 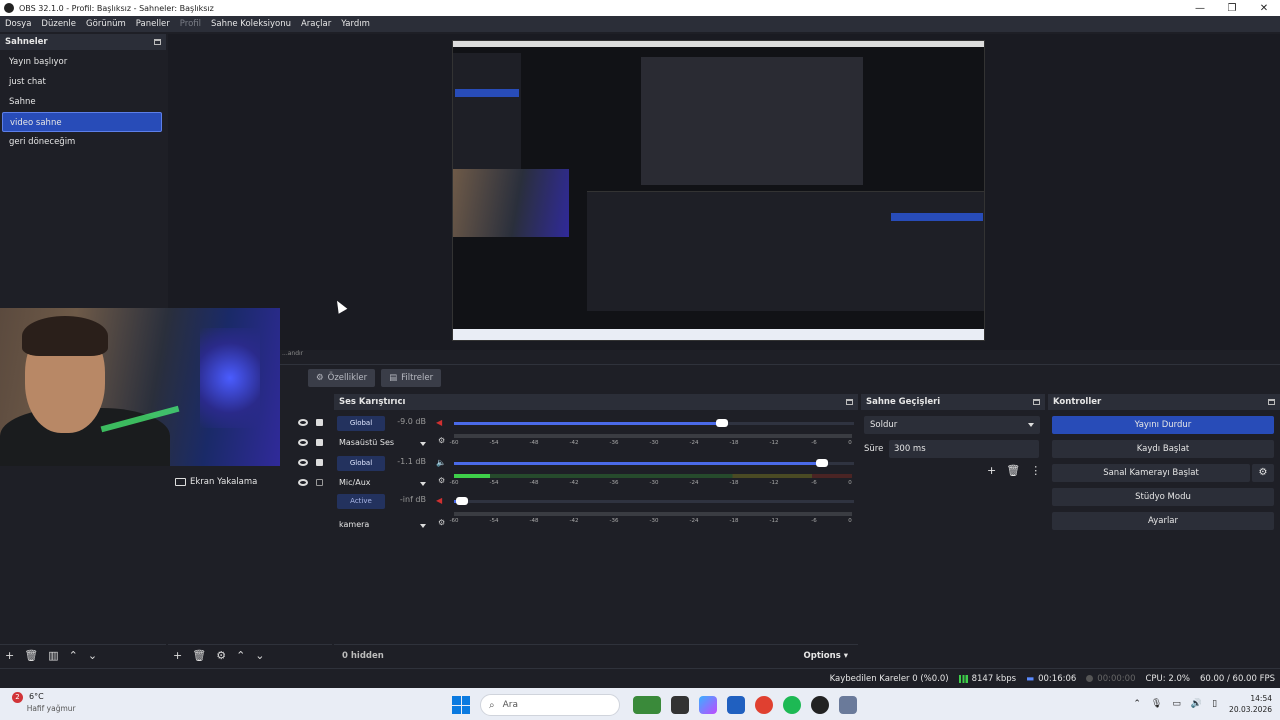 I want to click on settings-button: Ayarlar, so click(x=1163, y=521).